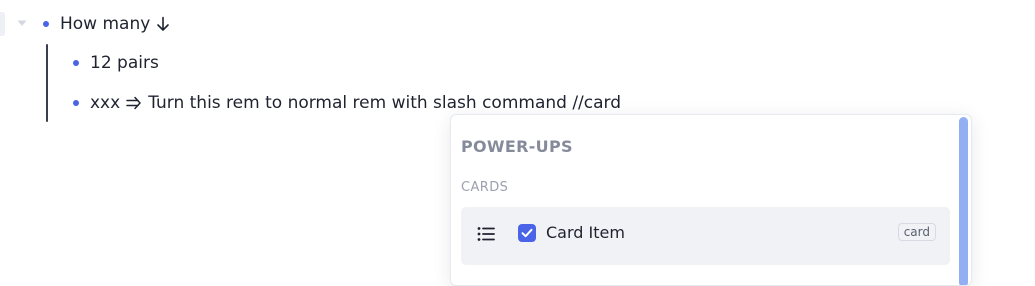 The image size is (1035, 286). What do you see at coordinates (163, 23) in the screenshot?
I see `arrow-down-icon` at bounding box center [163, 23].